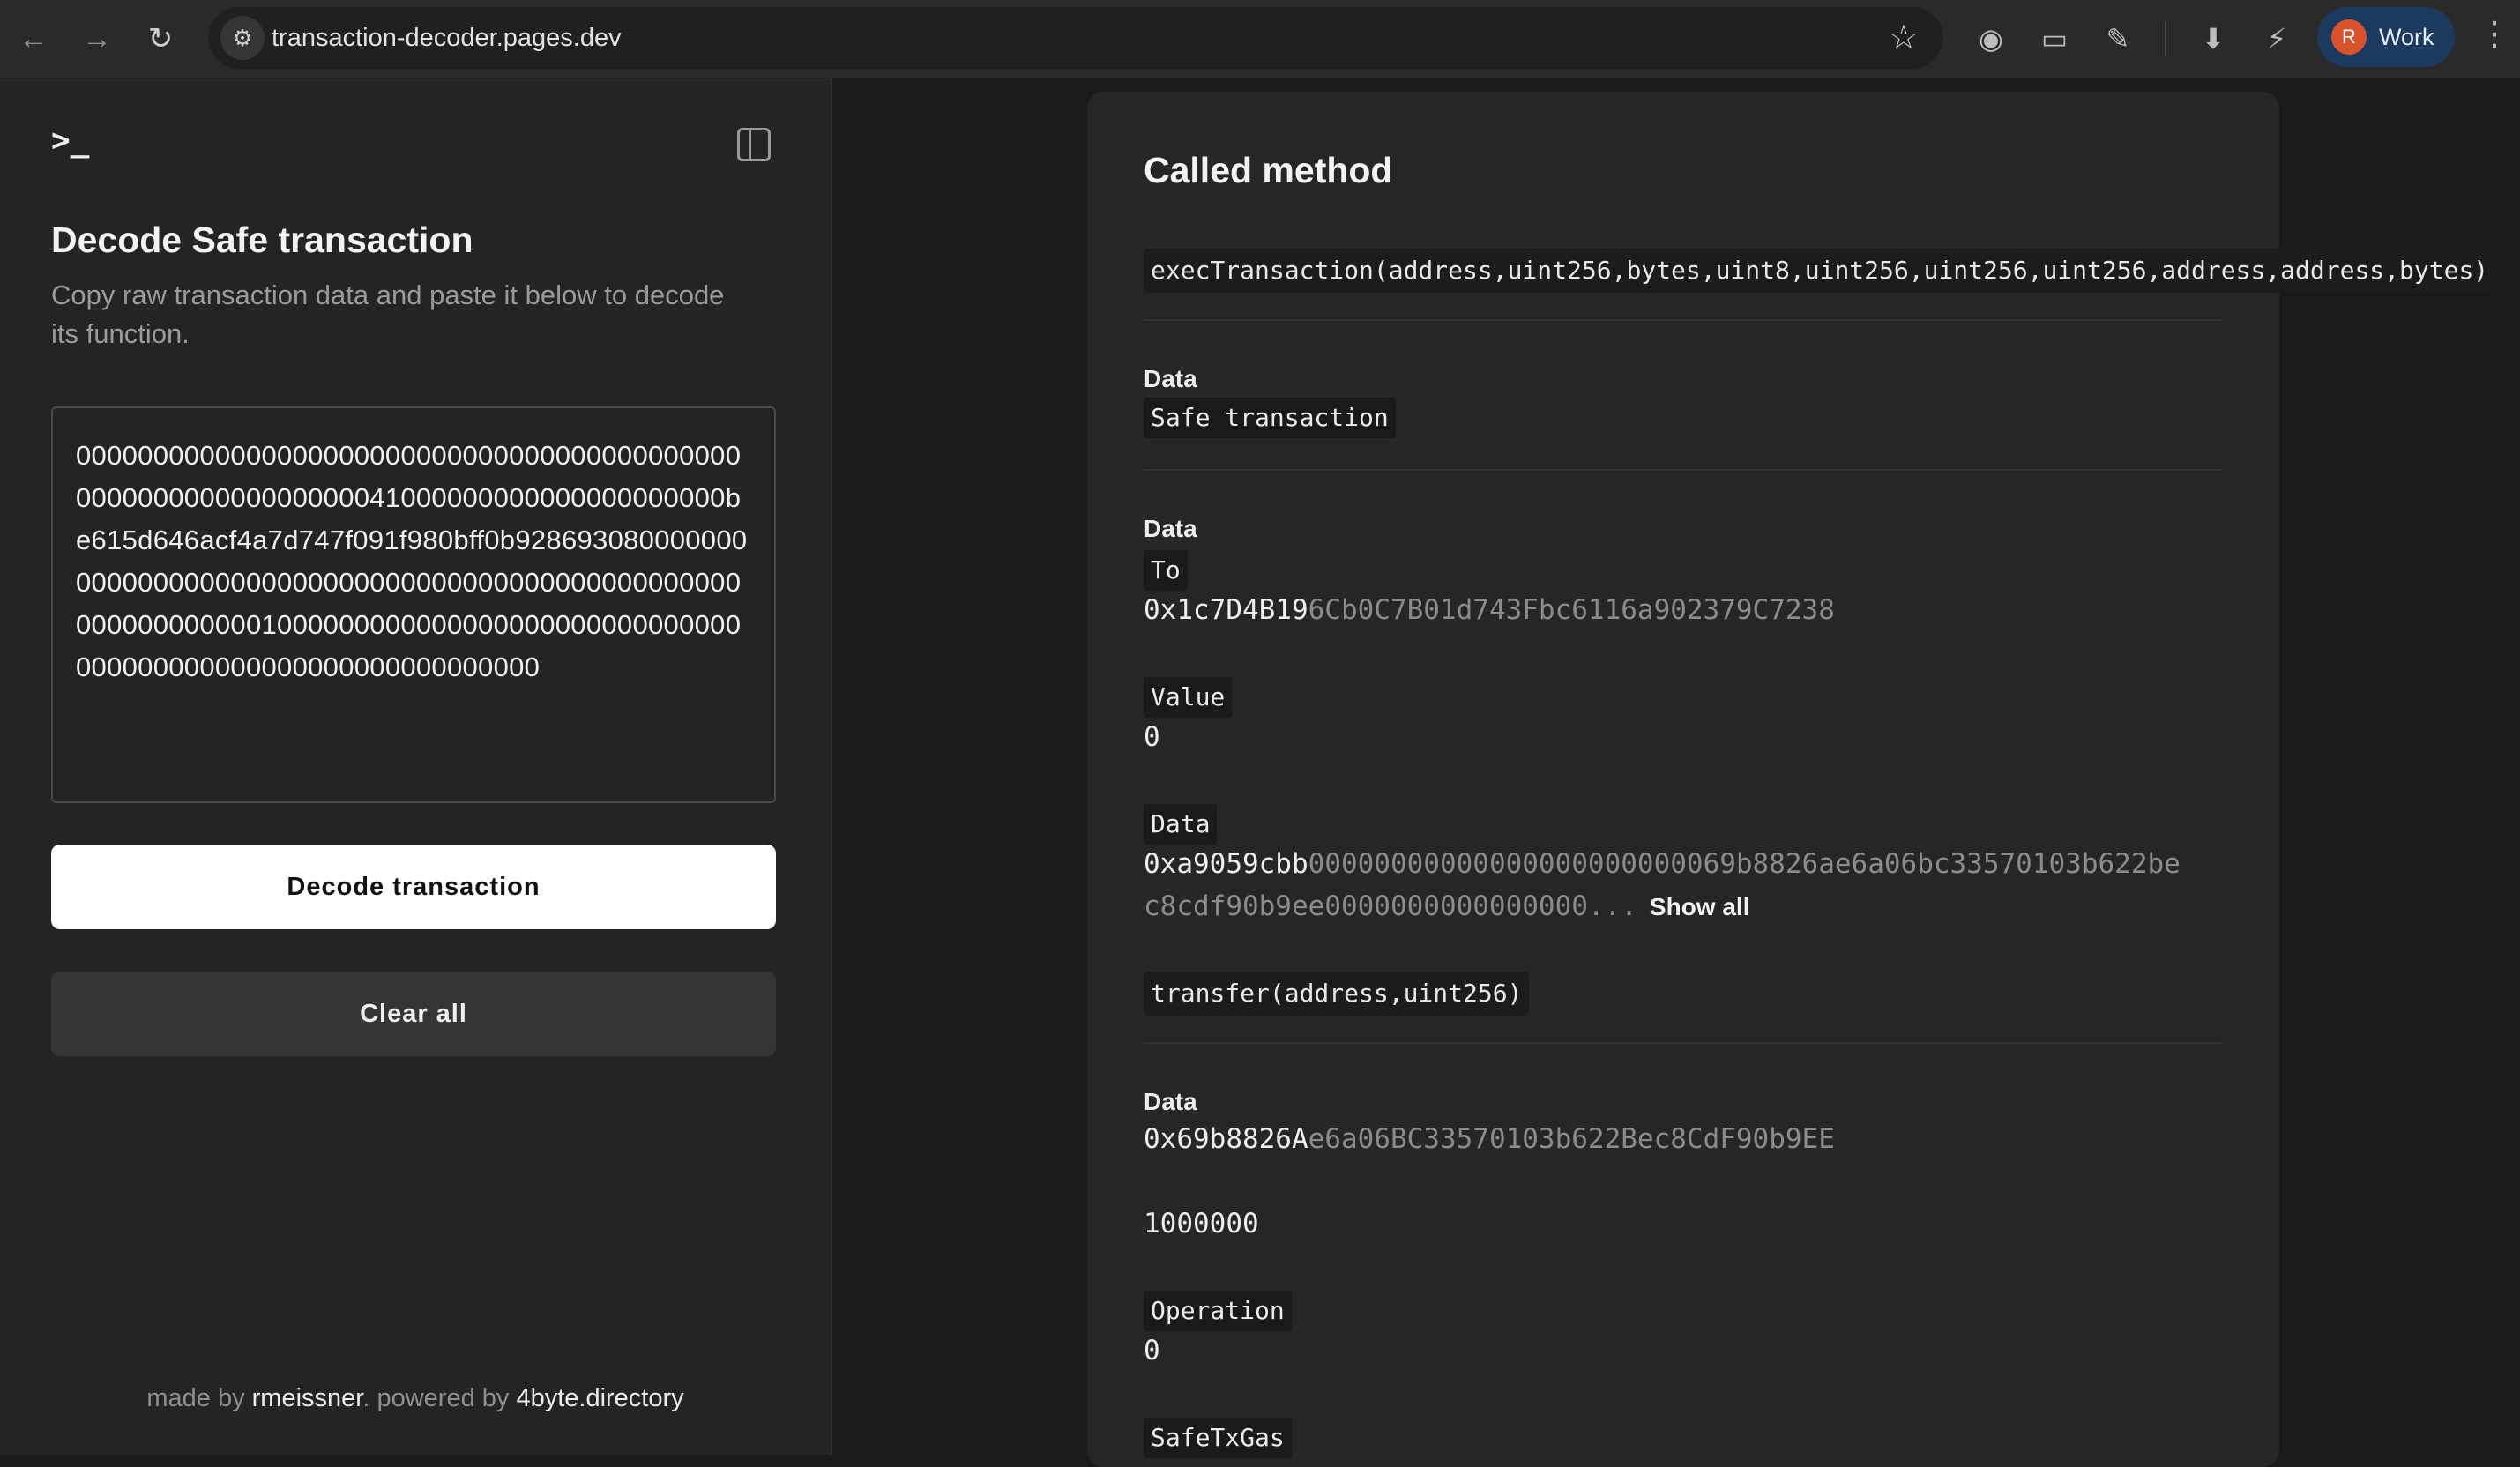 The width and height of the screenshot is (2520, 1467). What do you see at coordinates (1571, 610) in the screenshot?
I see `to-address-rest: 6Cb0C7B01d743Fbc6116a902379C7238` at bounding box center [1571, 610].